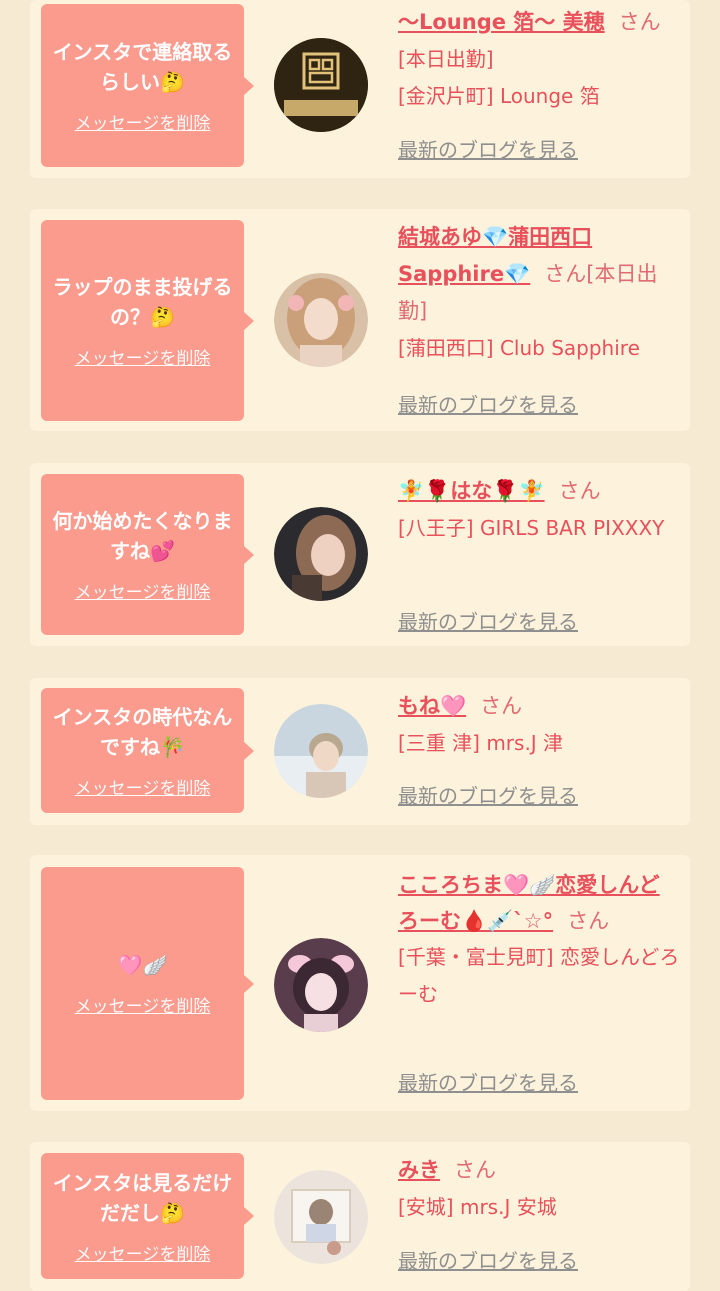 This screenshot has width=720, height=1291. Describe the element at coordinates (147, 983) in the screenshot. I see `message-bubble: 🩷🪽 メッセージを削除` at that location.